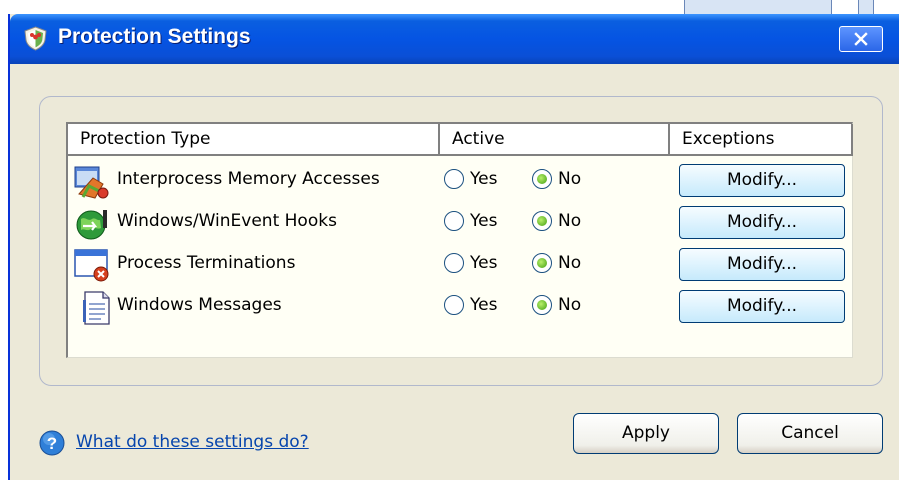  I want to click on shield-icon, so click(35, 38).